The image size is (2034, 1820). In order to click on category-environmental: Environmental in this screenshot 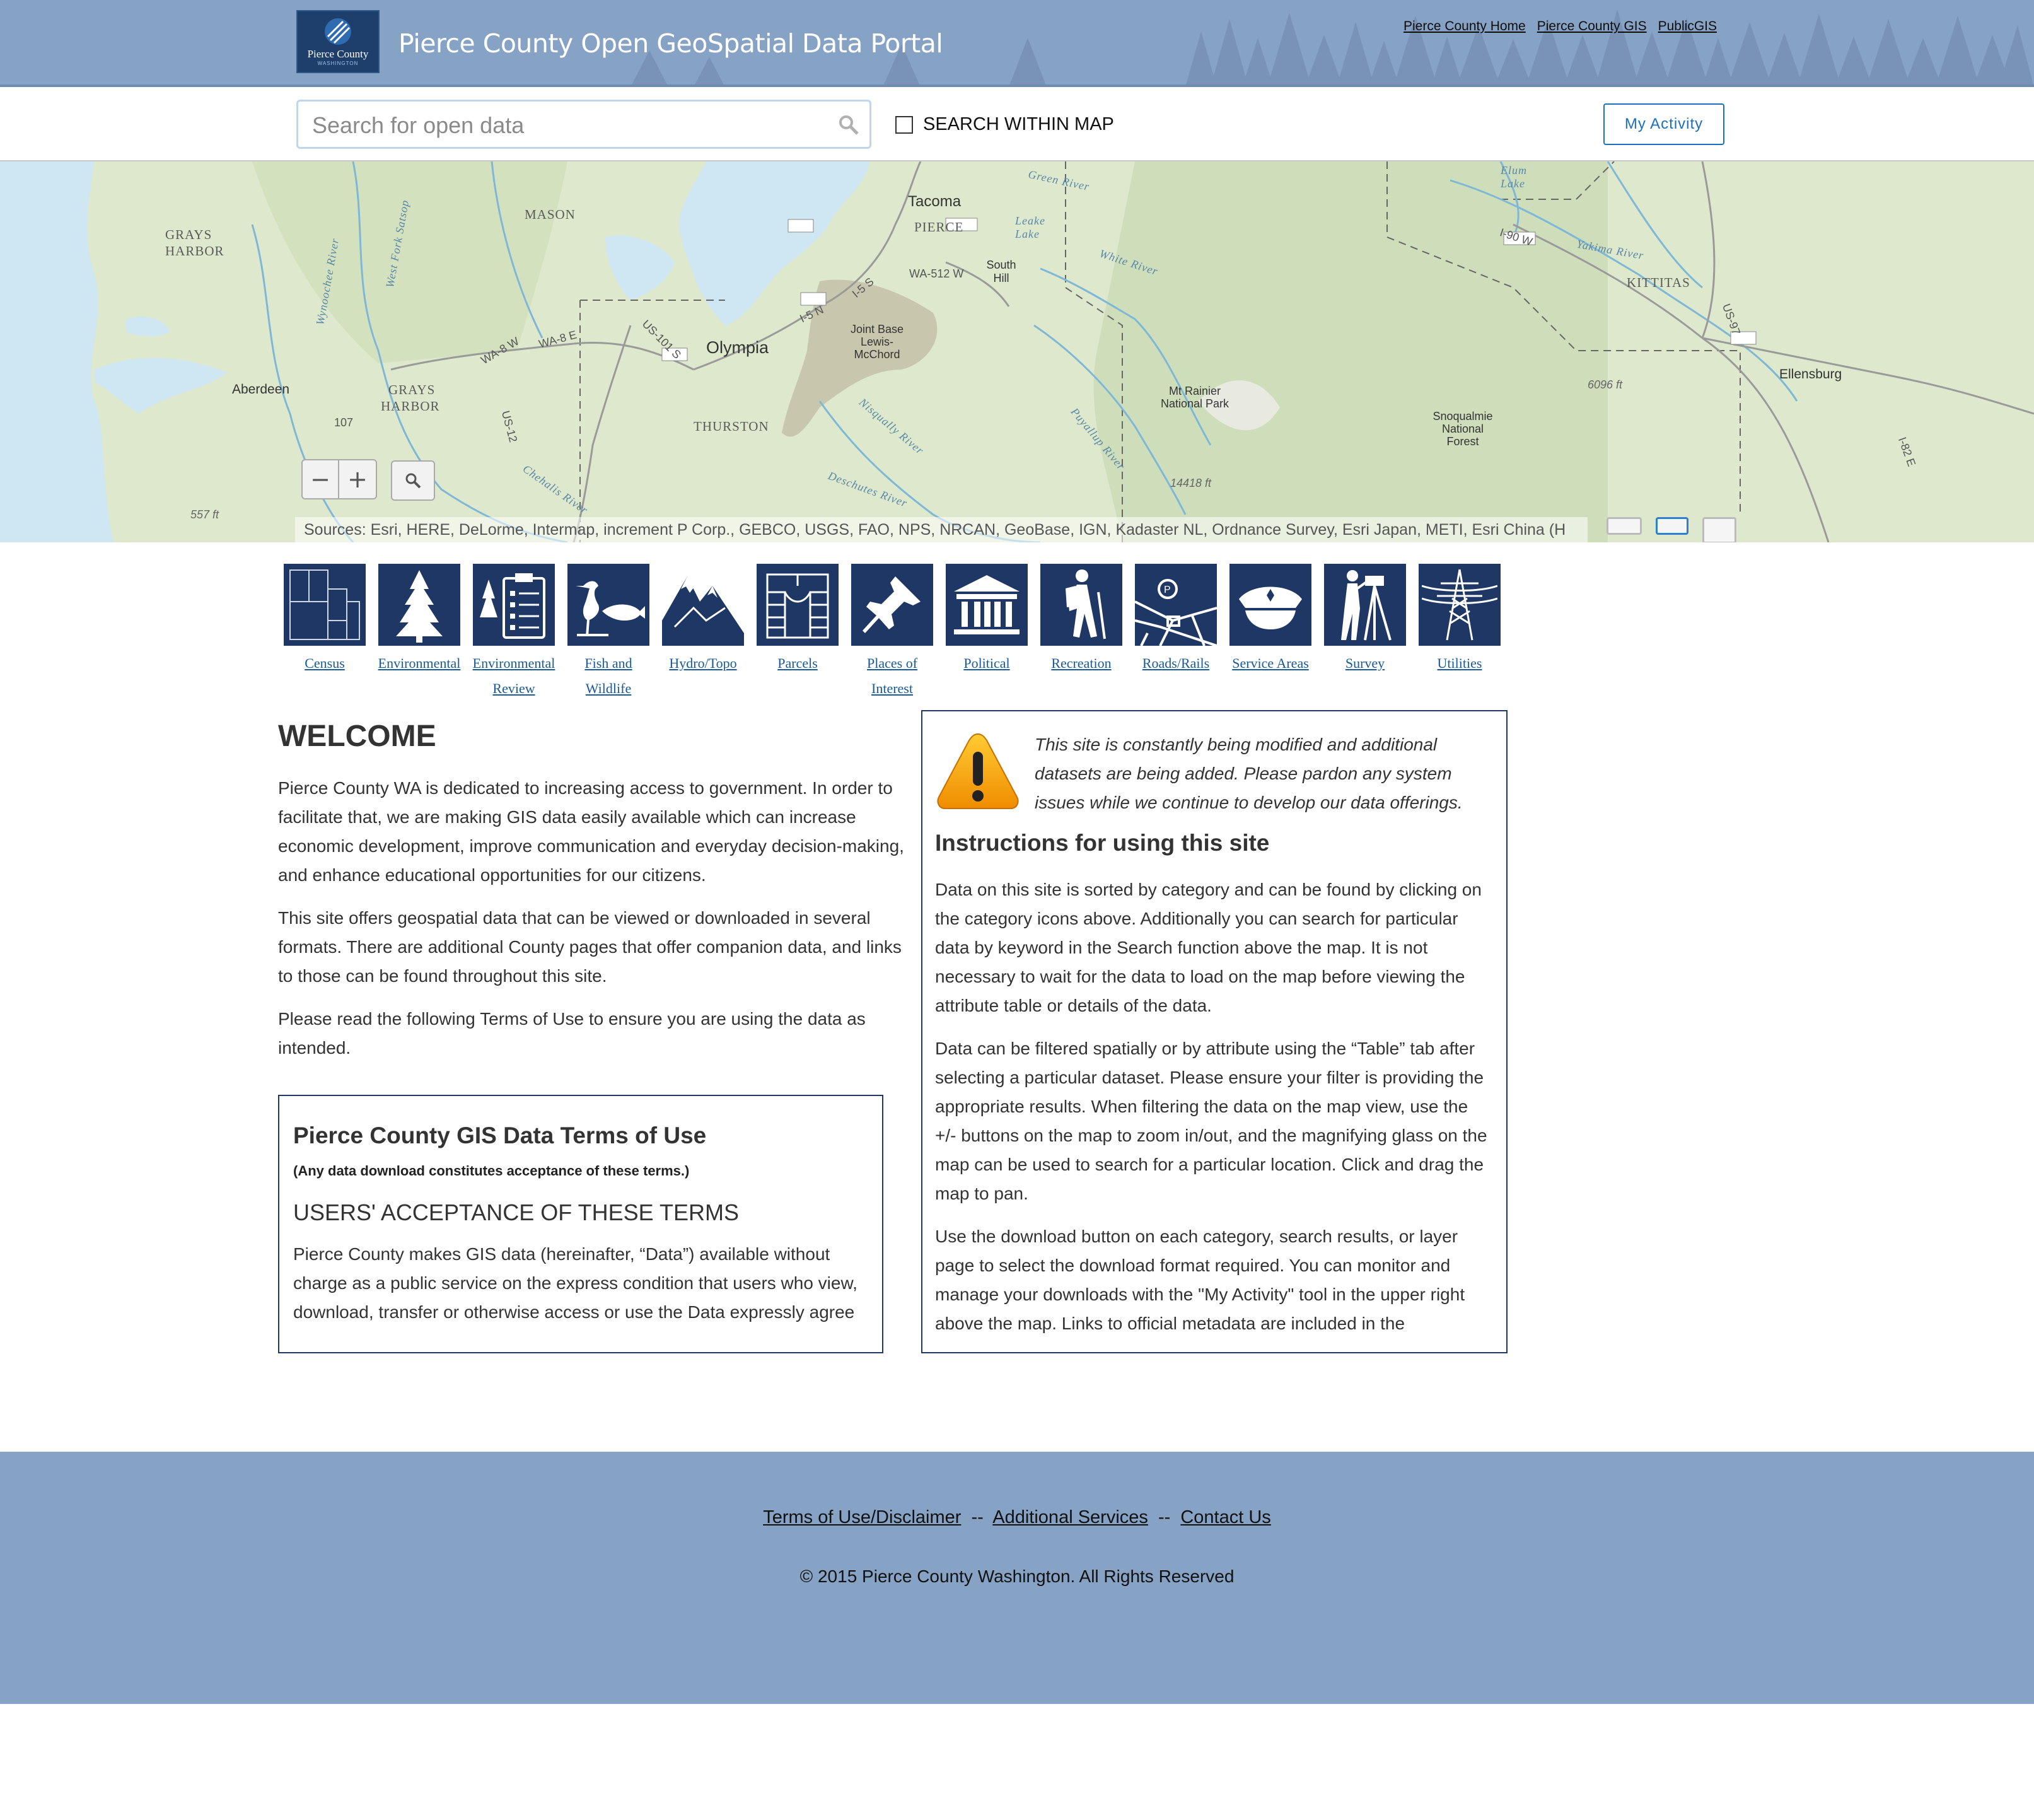, I will do `click(419, 632)`.